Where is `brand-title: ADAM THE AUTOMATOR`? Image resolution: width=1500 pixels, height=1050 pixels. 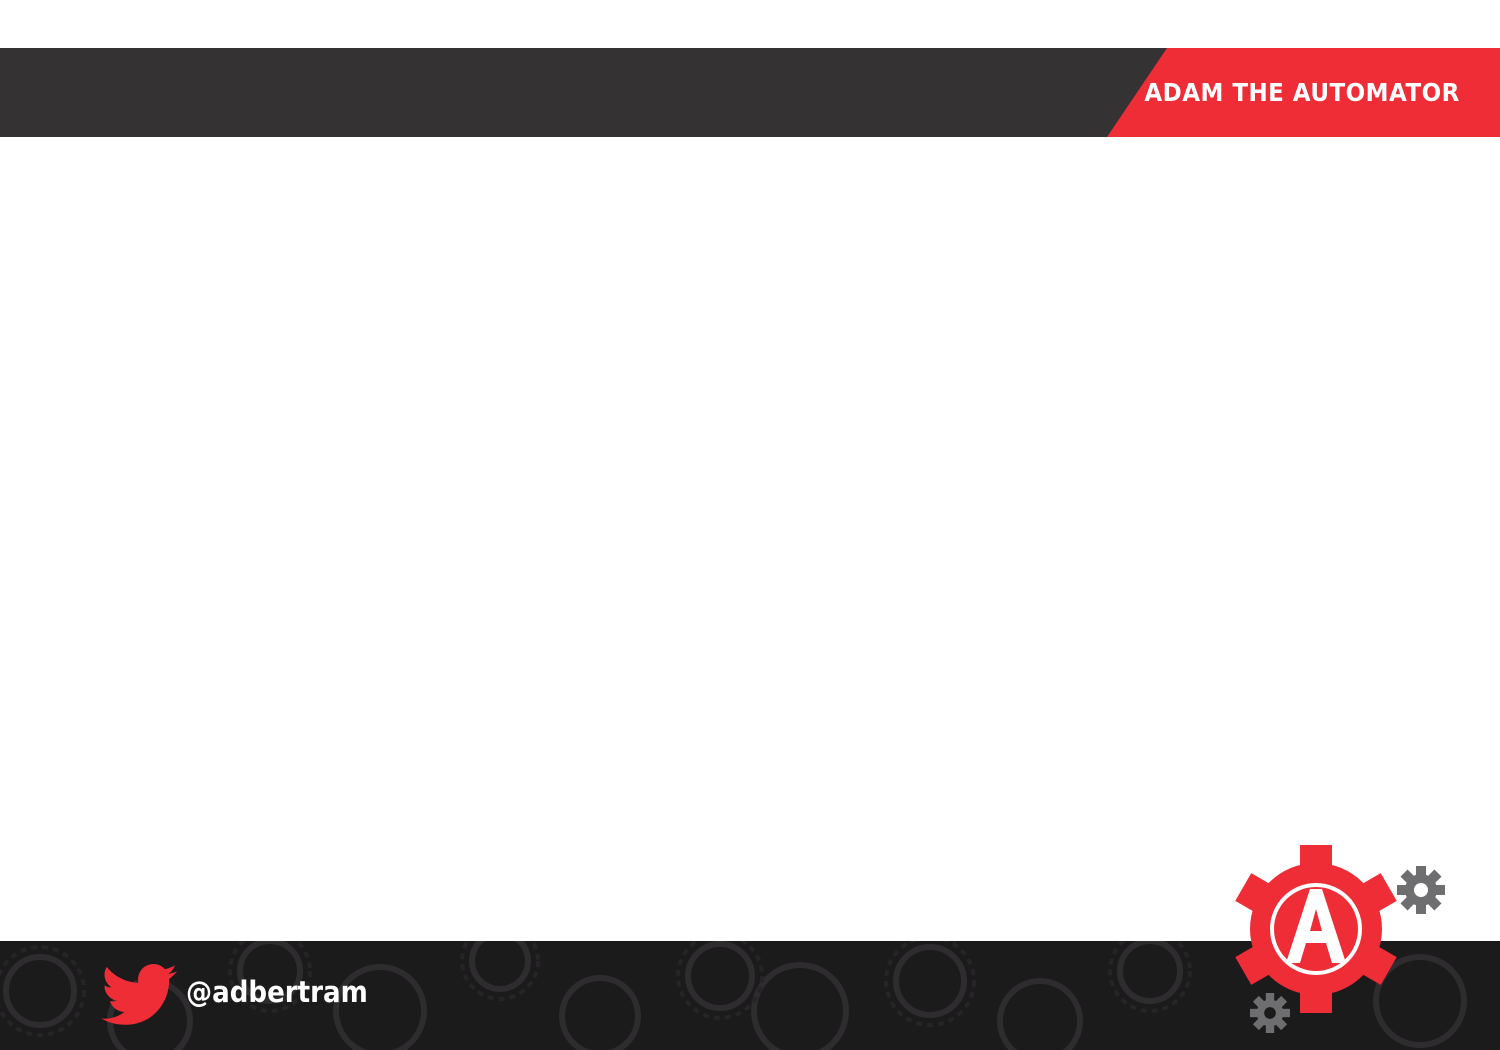 brand-title: ADAM THE AUTOMATOR is located at coordinates (1302, 92).